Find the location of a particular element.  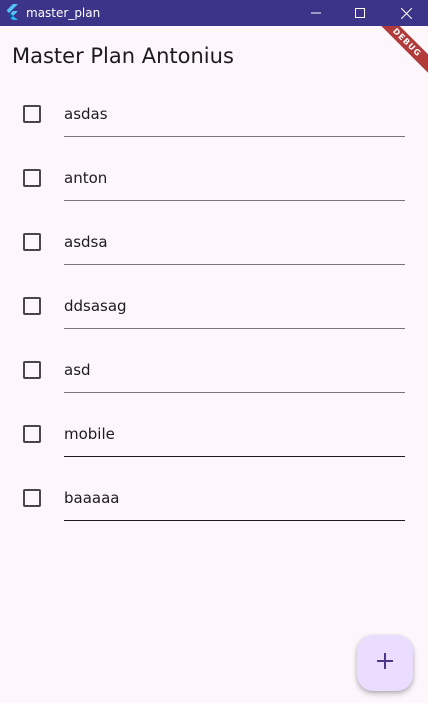

window-title: master_plan is located at coordinates (63, 13).